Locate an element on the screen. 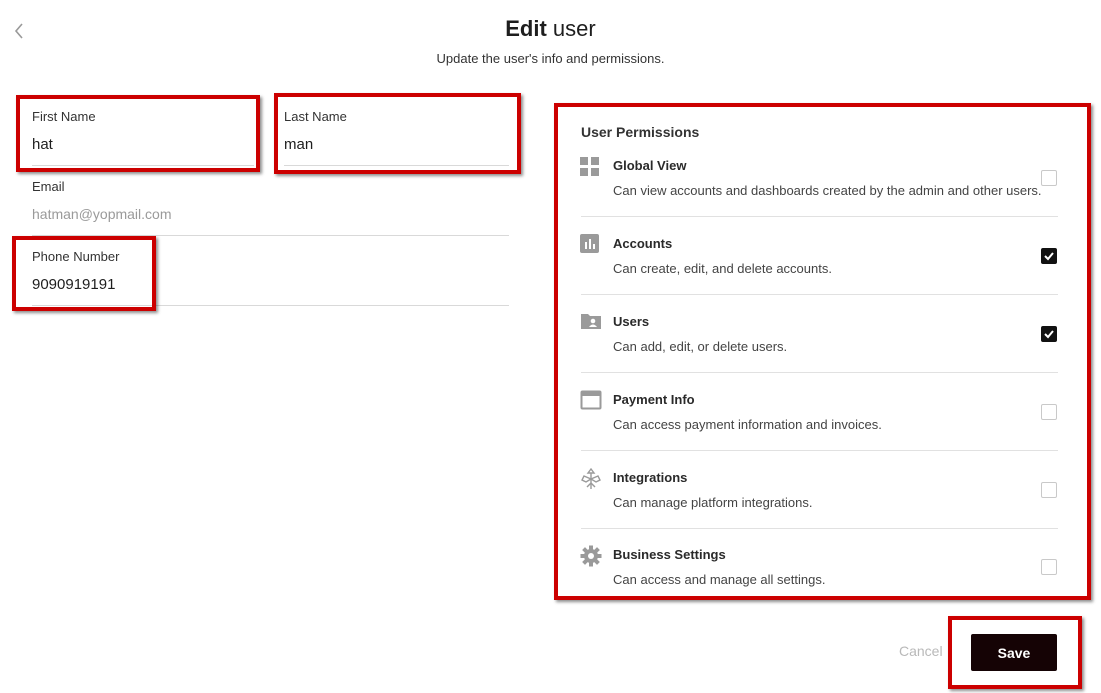  cancel-button: Cancel is located at coordinates (921, 651).